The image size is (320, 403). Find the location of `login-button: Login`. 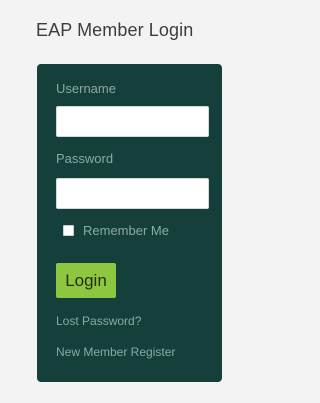

login-button: Login is located at coordinates (86, 280).